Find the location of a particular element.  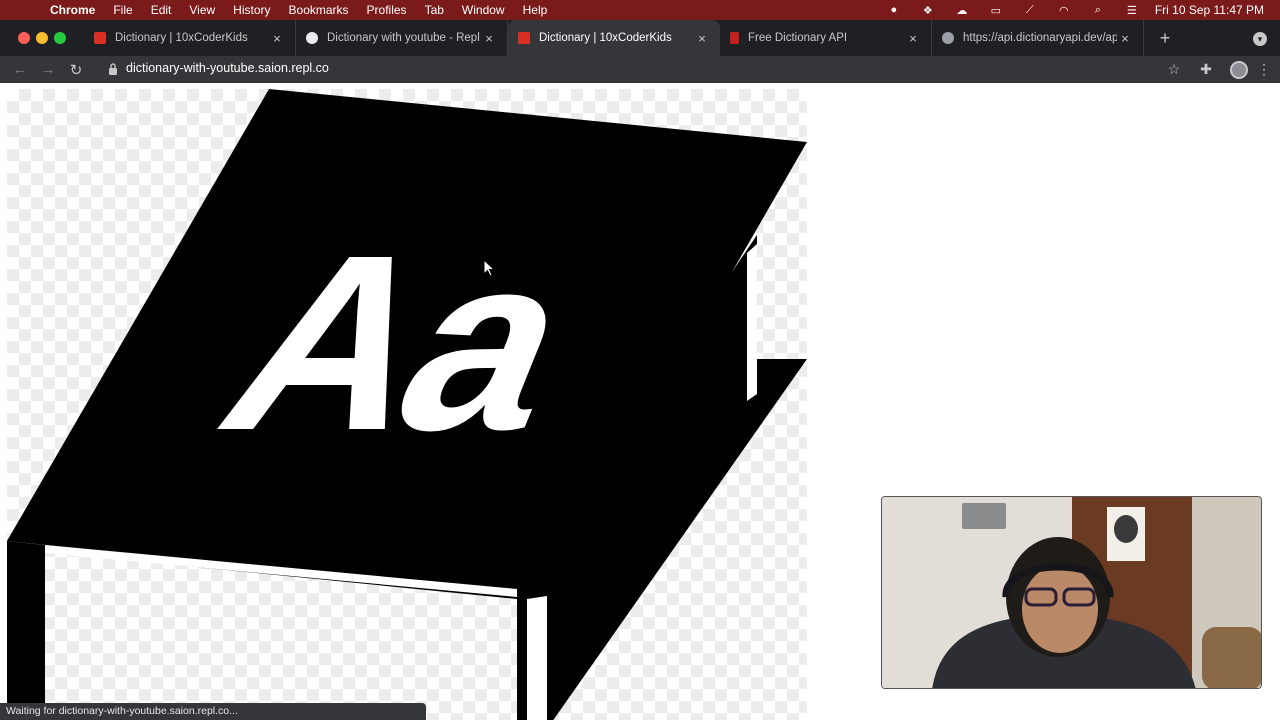

presenter-webcam-feed is located at coordinates (1071, 592).